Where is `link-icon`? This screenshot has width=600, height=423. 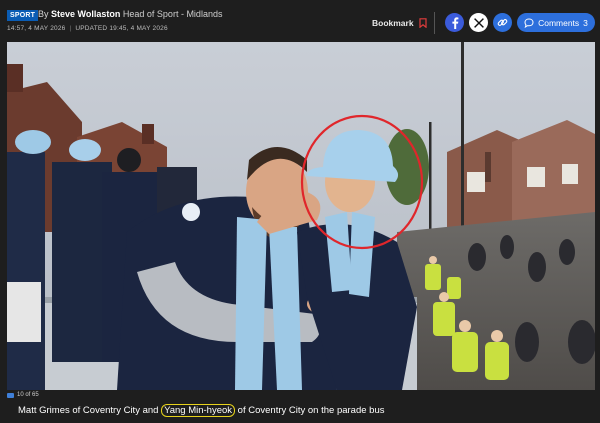 link-icon is located at coordinates (502, 22).